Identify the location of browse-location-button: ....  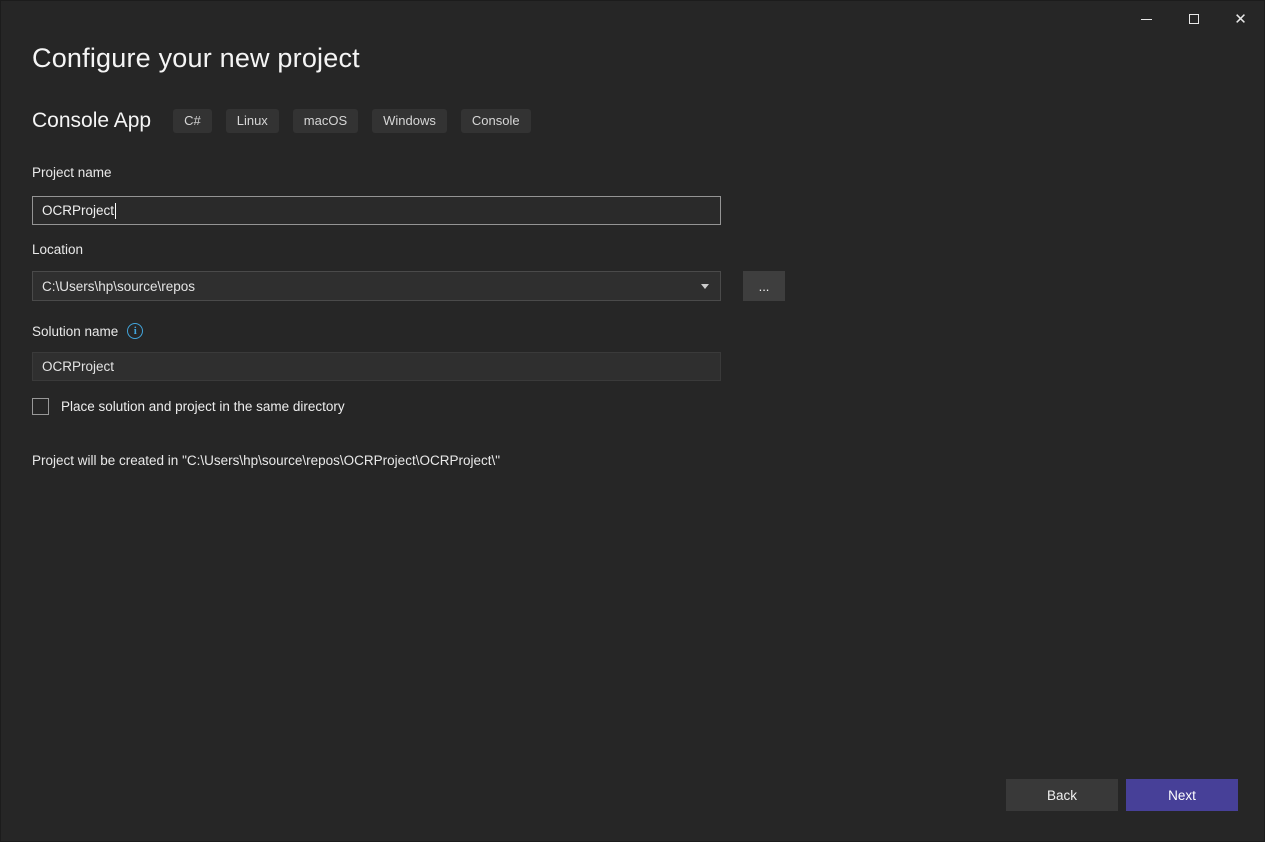
(764, 286).